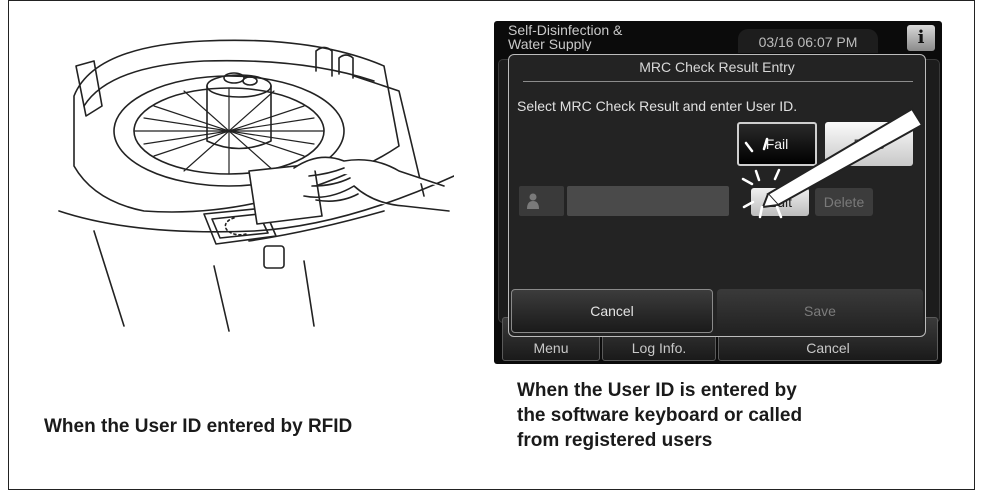  What do you see at coordinates (612, 311) in the screenshot?
I see `cancel-button: Cancel` at bounding box center [612, 311].